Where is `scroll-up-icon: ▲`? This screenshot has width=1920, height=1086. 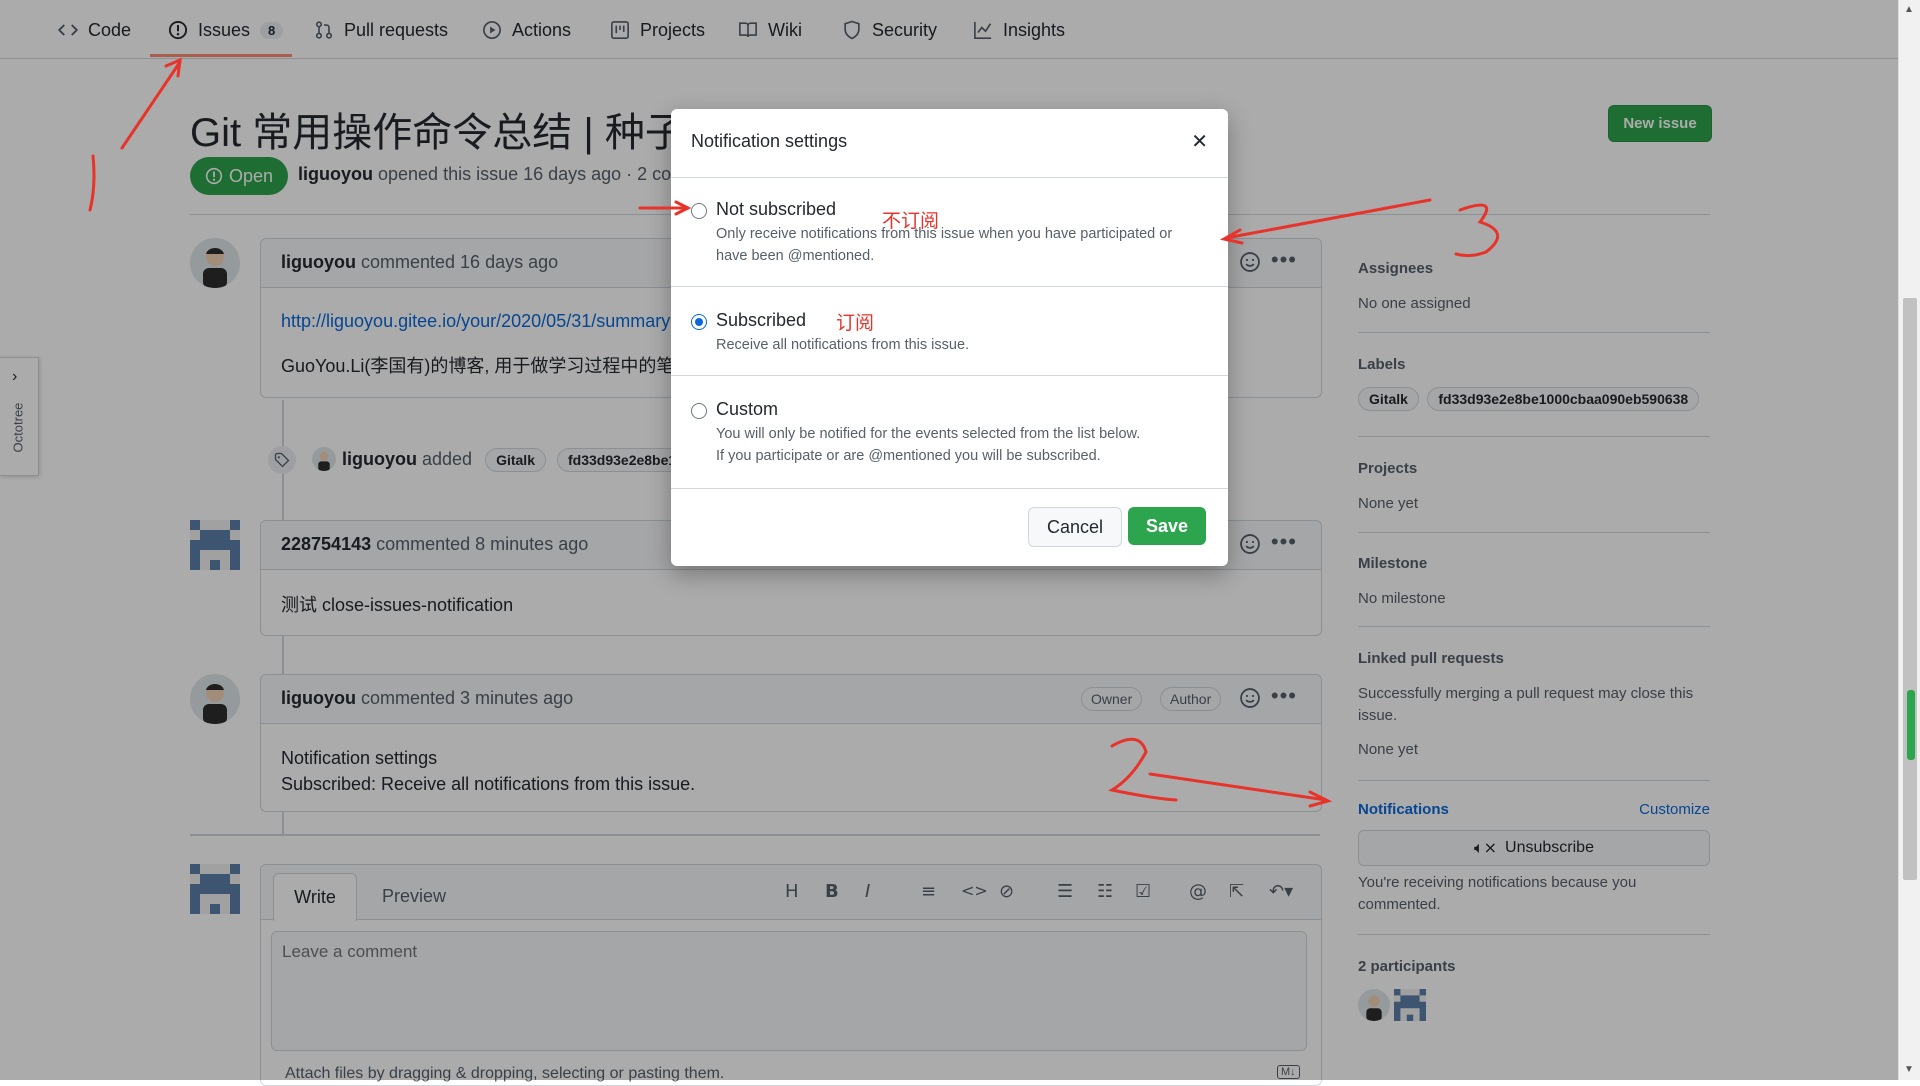
scroll-up-icon: ▲ is located at coordinates (1909, 9).